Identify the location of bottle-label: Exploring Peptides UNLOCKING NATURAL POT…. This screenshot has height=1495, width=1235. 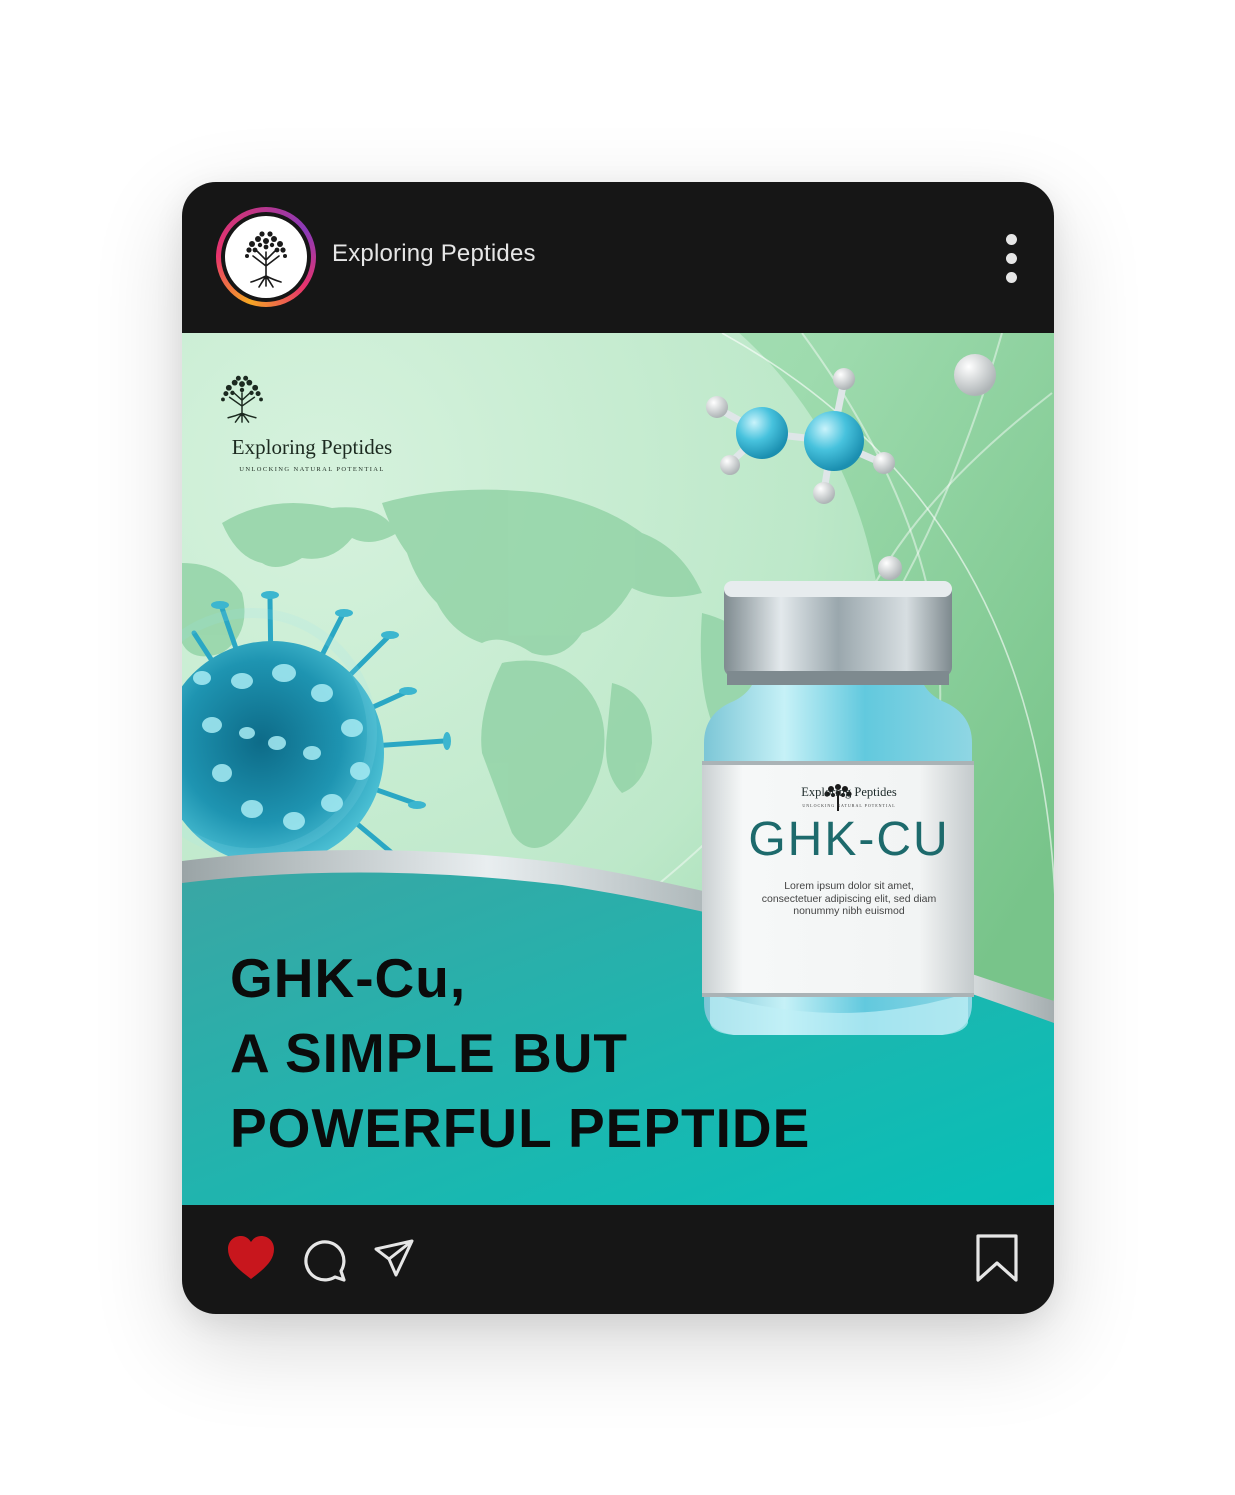
(849, 851).